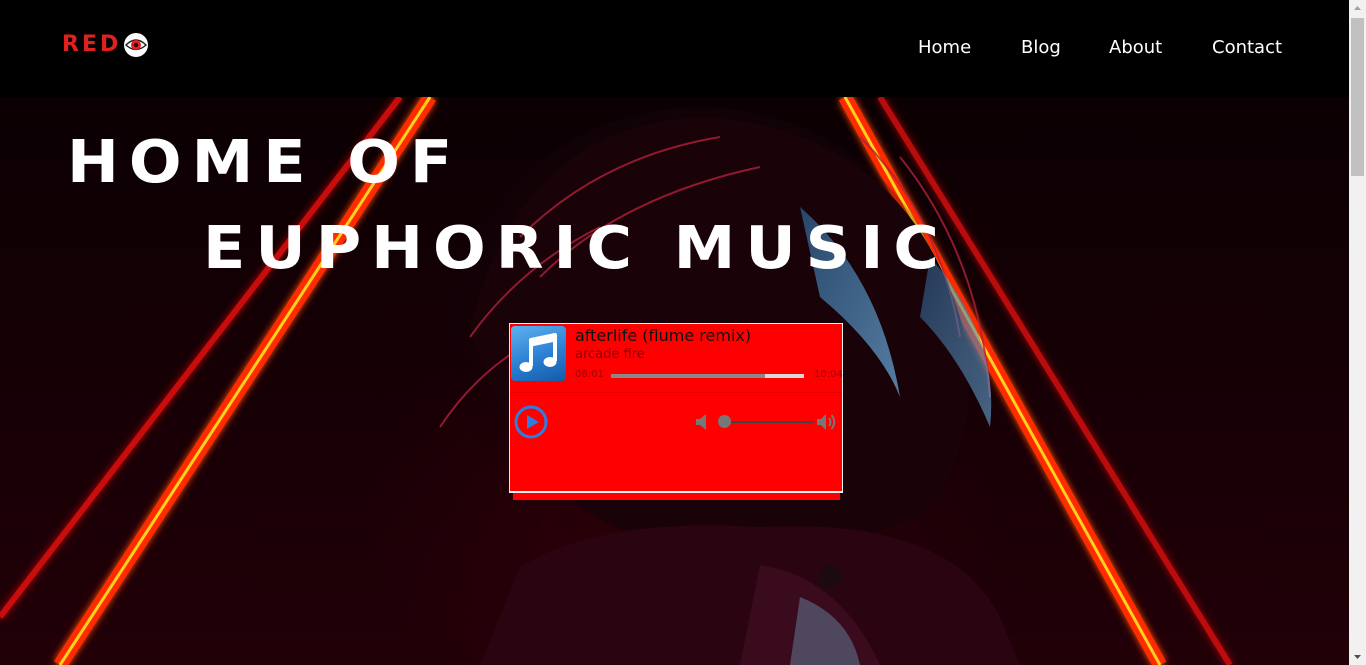 The width and height of the screenshot is (1366, 665). Describe the element at coordinates (676, 392) in the screenshot. I see `player-divider` at that location.